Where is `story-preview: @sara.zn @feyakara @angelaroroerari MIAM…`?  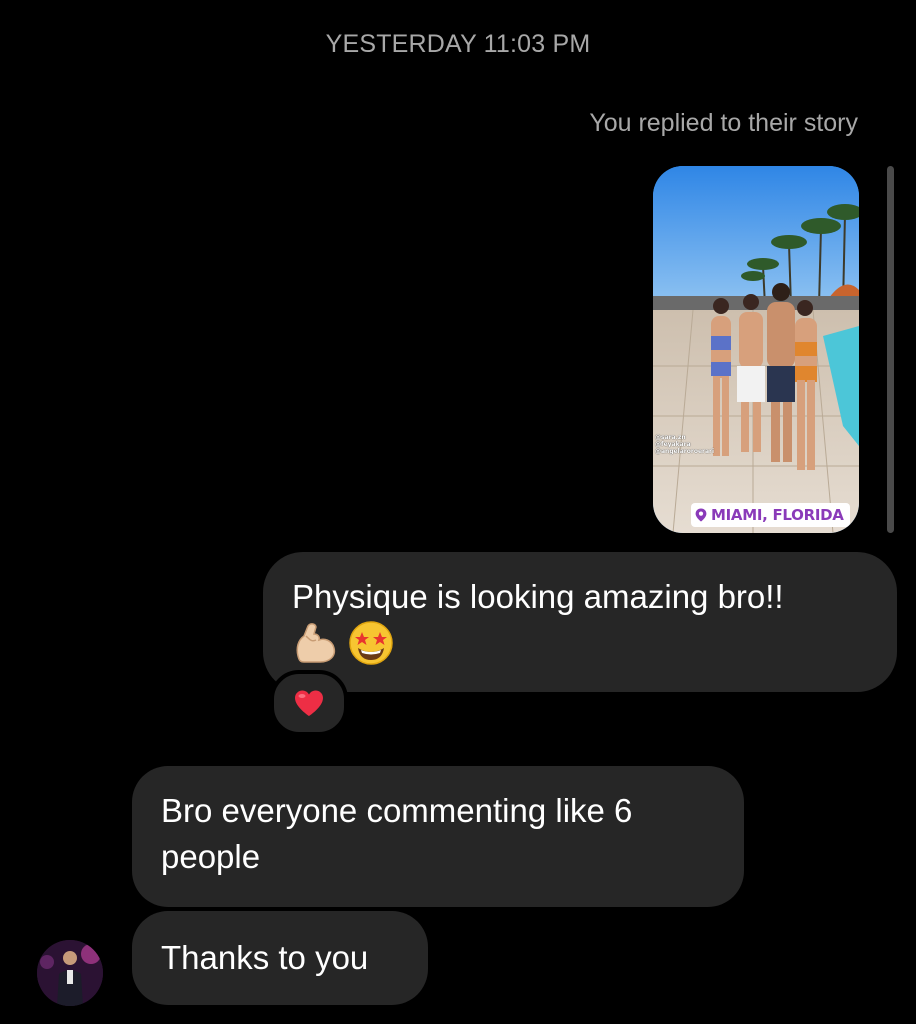 story-preview: @sara.zn @feyakara @angelaroroerari MIAM… is located at coordinates (756, 349).